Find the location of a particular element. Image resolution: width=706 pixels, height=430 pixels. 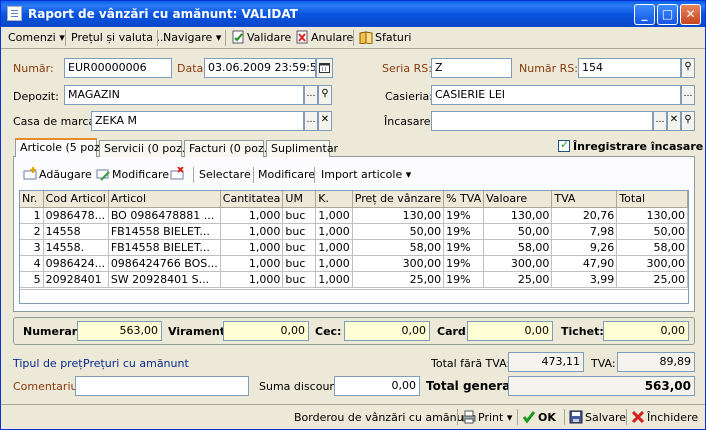

selectare-button: Selectare is located at coordinates (225, 174).